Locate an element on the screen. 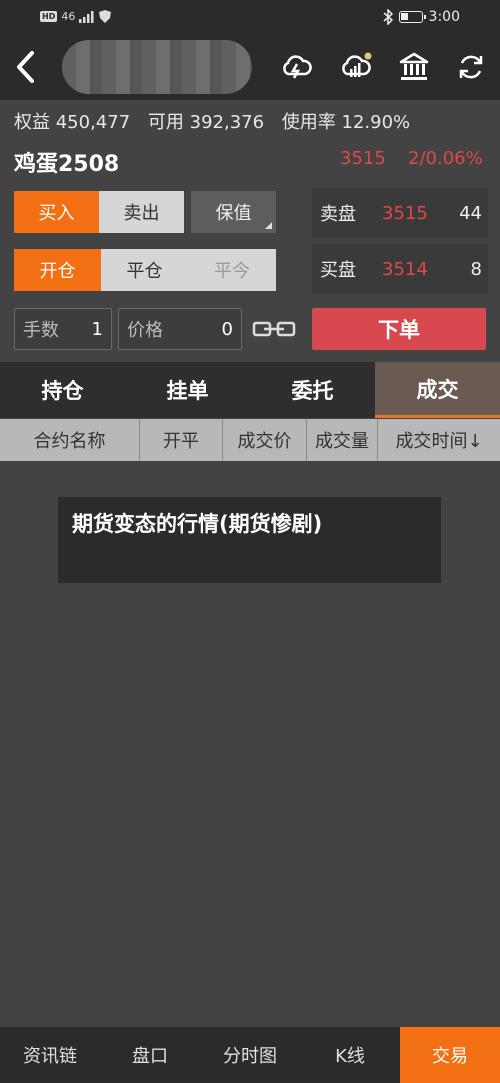 The image size is (500, 1083). col-open-close: 开平 is located at coordinates (181, 440).